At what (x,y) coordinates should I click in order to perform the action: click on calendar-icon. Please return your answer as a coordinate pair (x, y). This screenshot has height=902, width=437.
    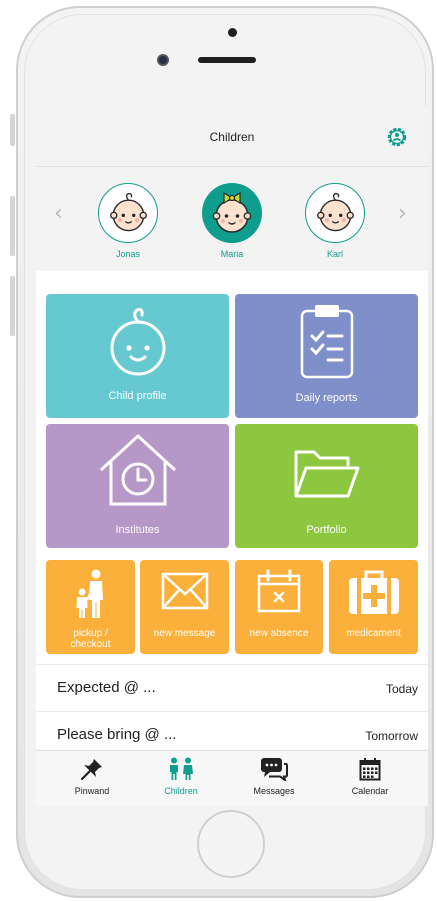
    Looking at the image, I should click on (370, 769).